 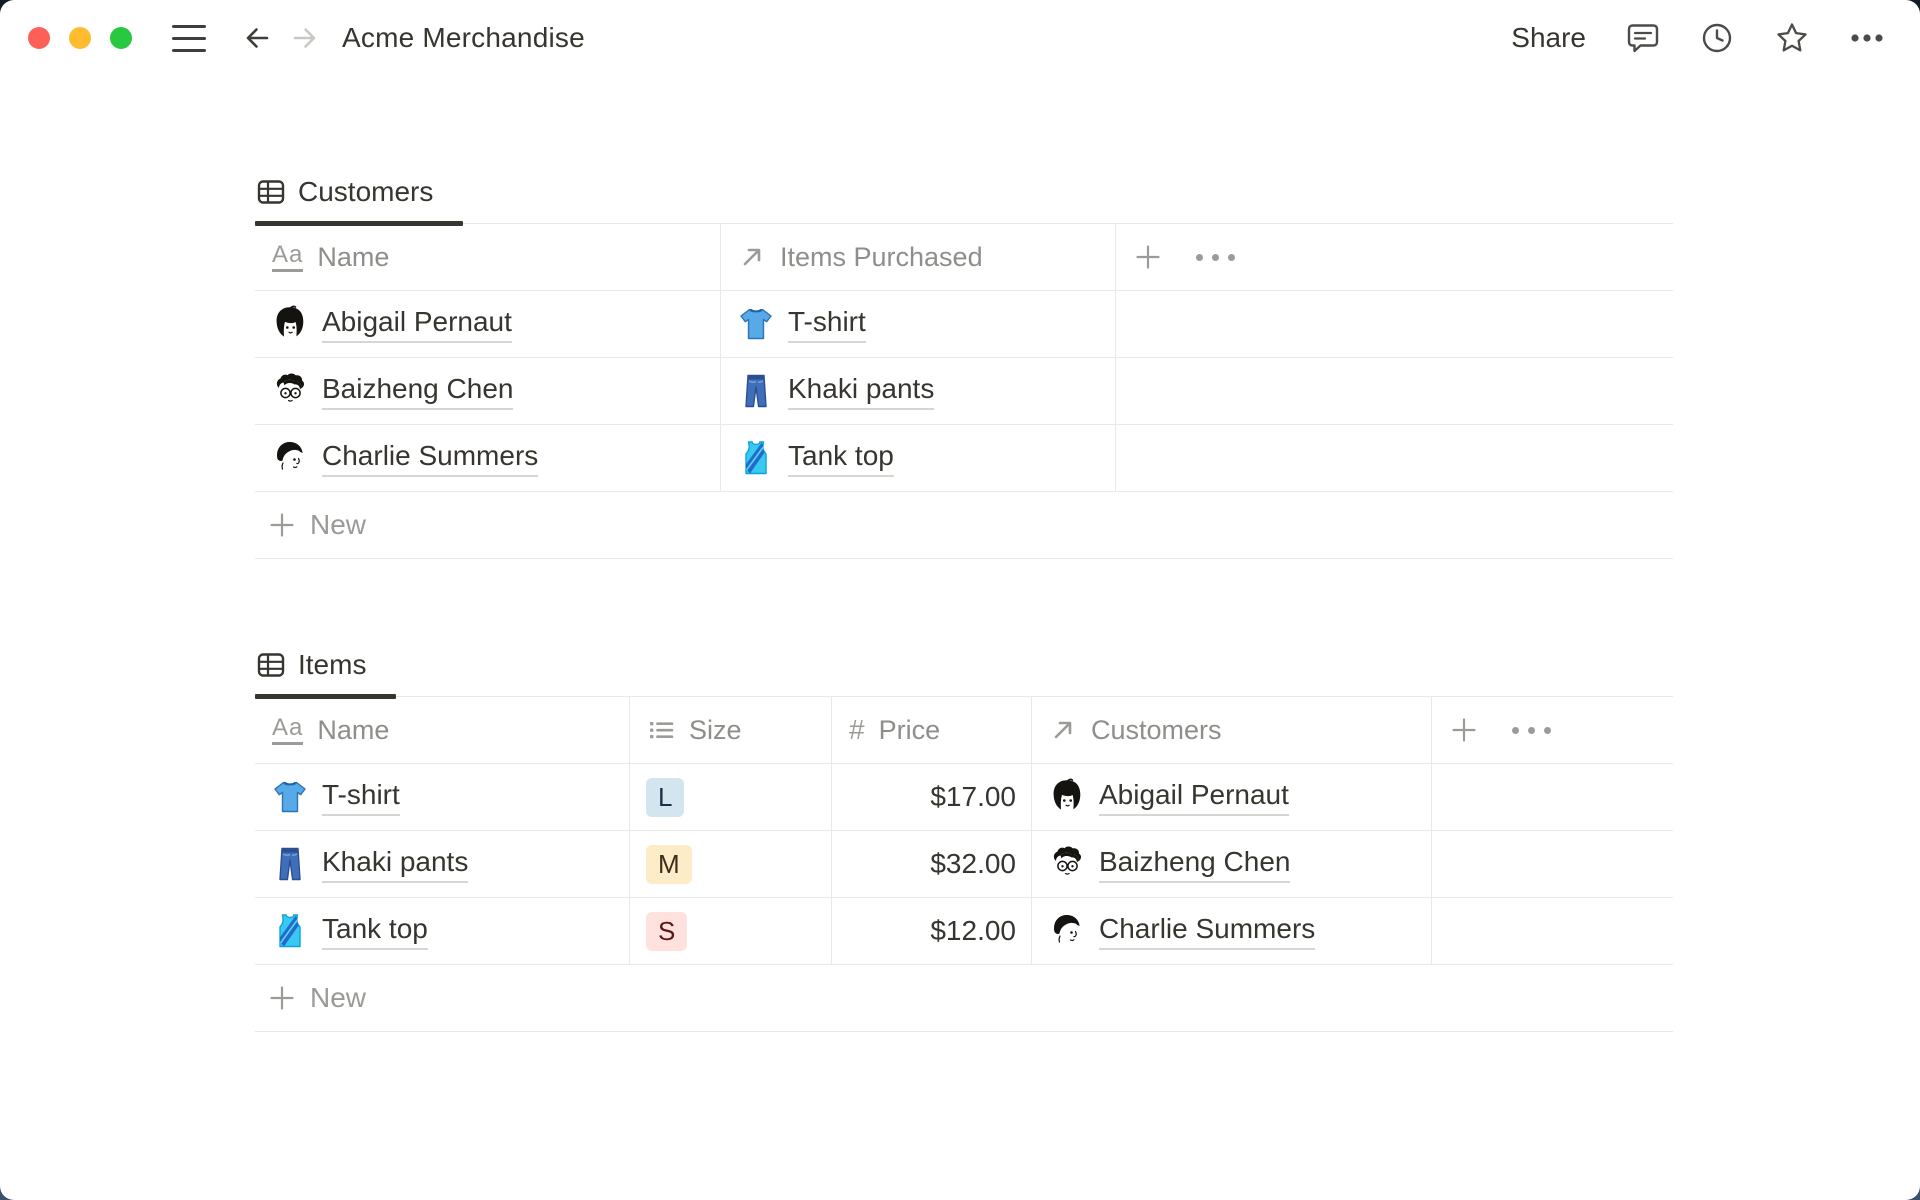 I want to click on table-row: Khaki pants M $32.00 Baizheng Chen, so click(x=964, y=864).